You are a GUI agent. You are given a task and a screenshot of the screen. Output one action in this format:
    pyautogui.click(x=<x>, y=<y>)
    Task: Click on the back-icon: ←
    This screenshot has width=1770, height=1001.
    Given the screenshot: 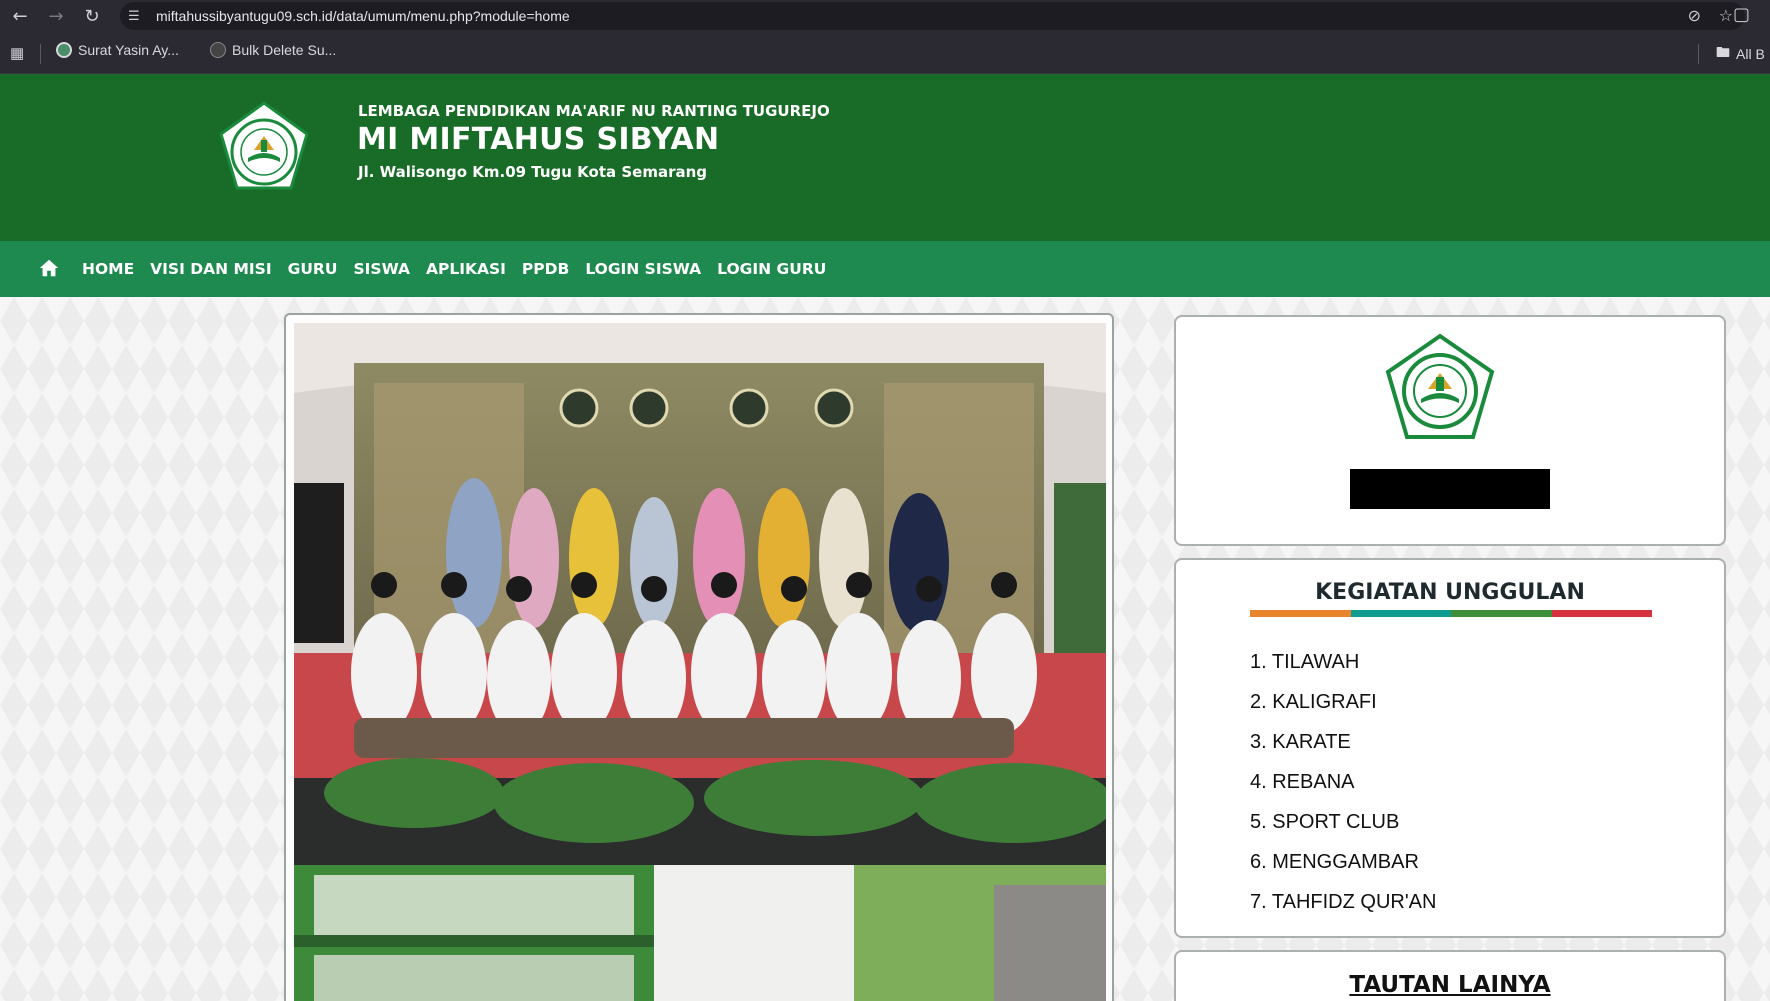 What is the action you would take?
    pyautogui.click(x=20, y=16)
    